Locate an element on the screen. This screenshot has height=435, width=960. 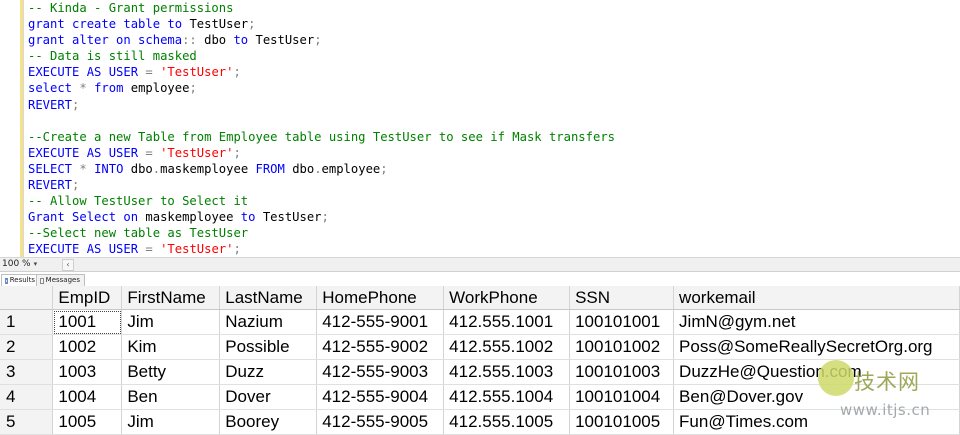
table-cell: 412.555.1001 is located at coordinates (507, 322).